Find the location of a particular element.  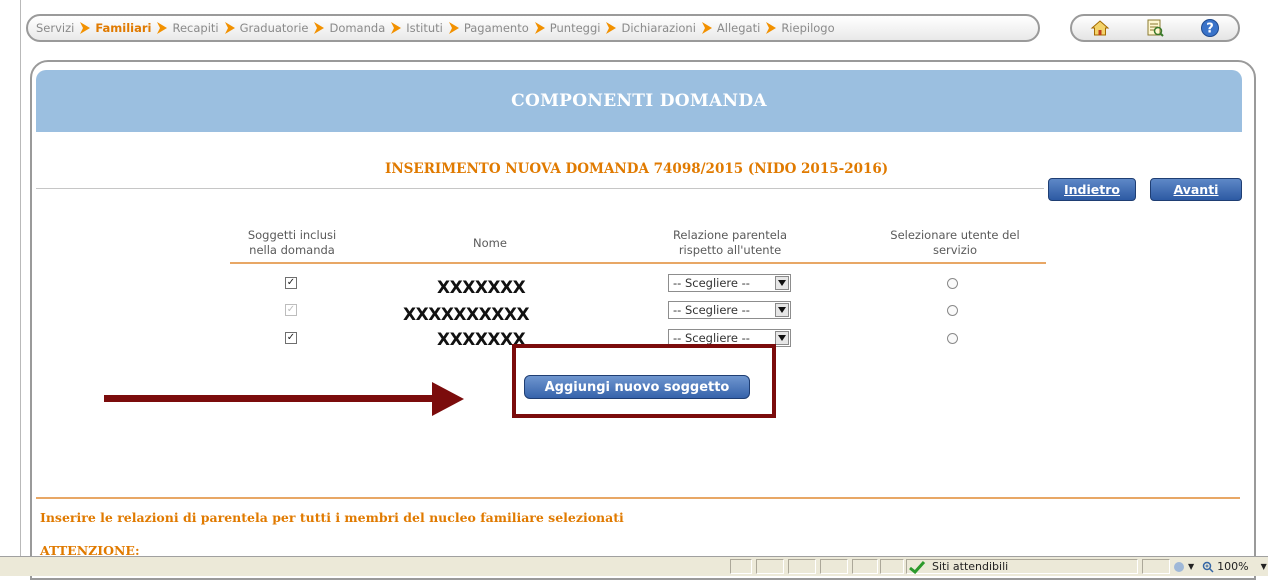

document-search-icon is located at coordinates (1155, 28).